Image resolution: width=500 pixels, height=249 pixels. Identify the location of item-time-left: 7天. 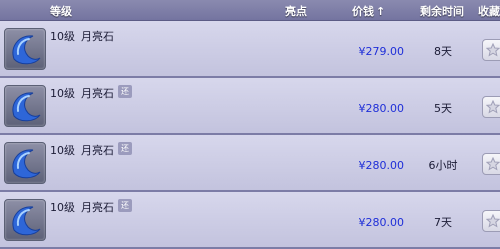
(443, 222).